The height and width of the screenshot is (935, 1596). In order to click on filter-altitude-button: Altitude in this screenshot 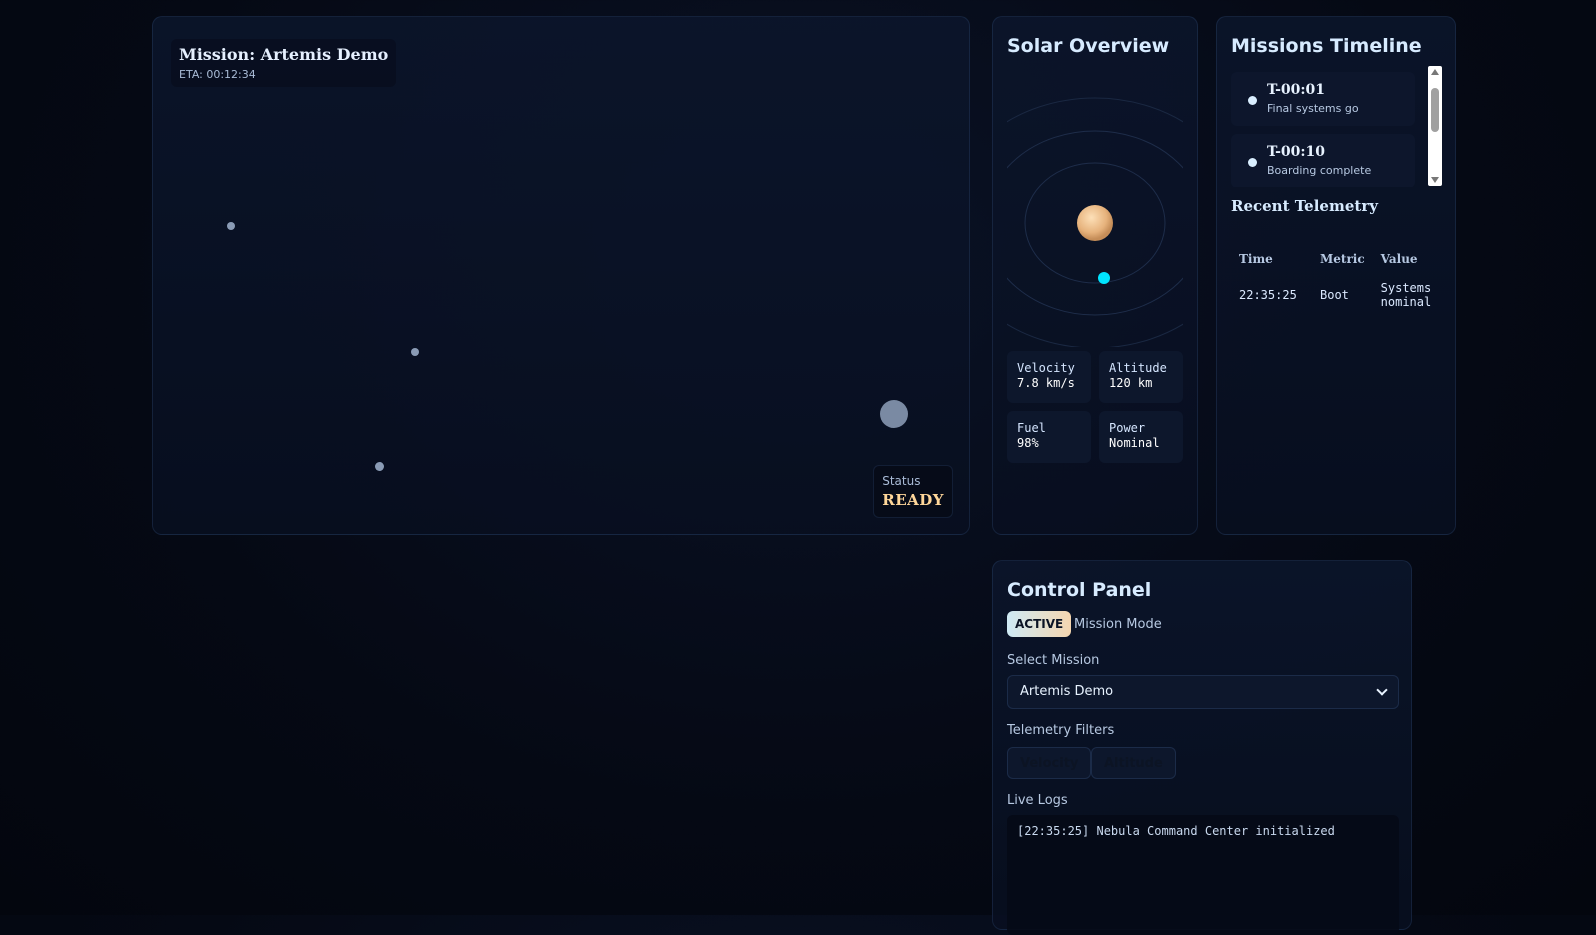, I will do `click(1133, 763)`.